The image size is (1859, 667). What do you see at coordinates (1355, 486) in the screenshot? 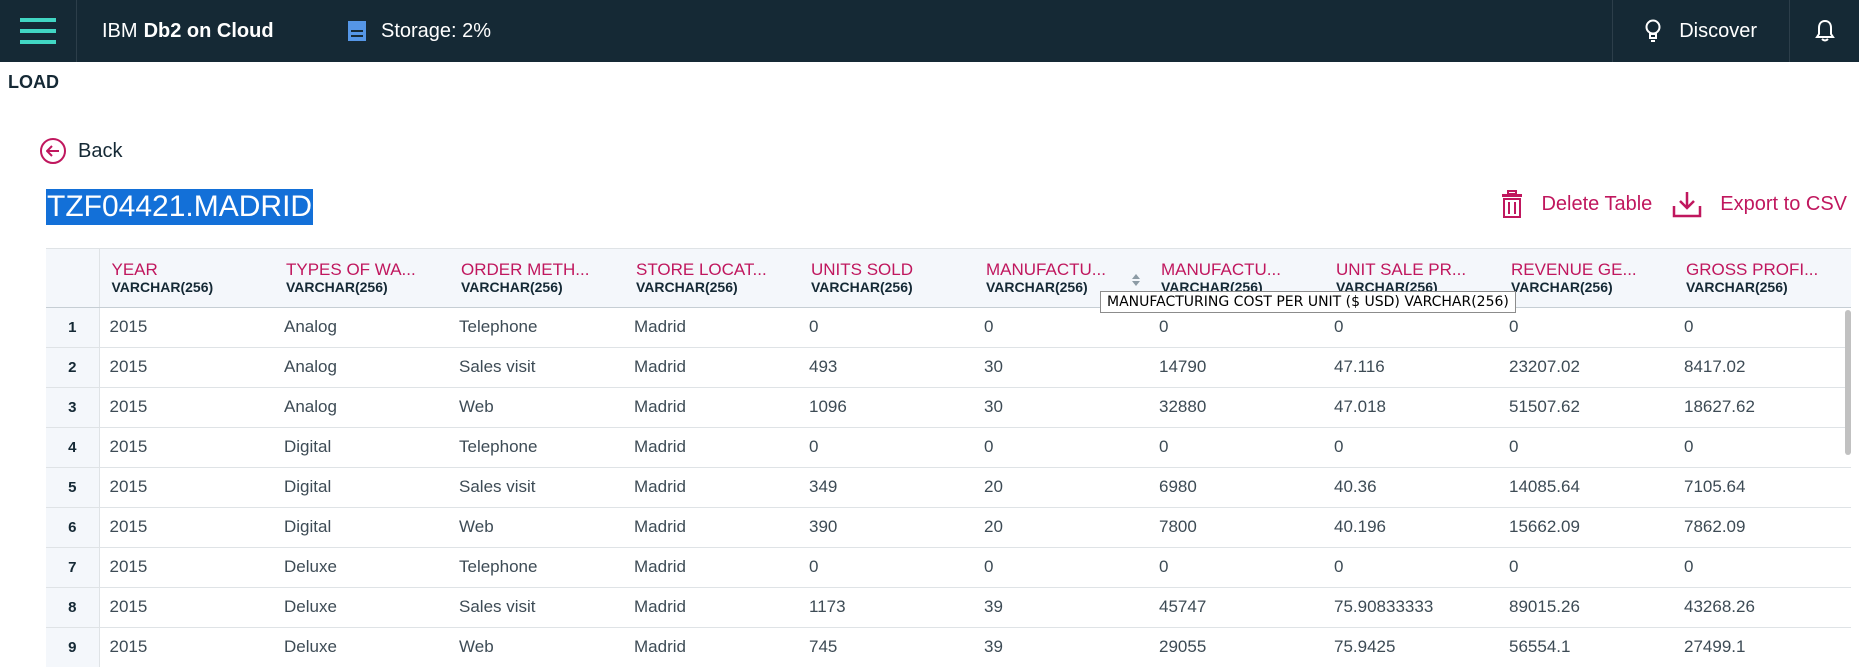
I see `table-cell: 40.36` at bounding box center [1355, 486].